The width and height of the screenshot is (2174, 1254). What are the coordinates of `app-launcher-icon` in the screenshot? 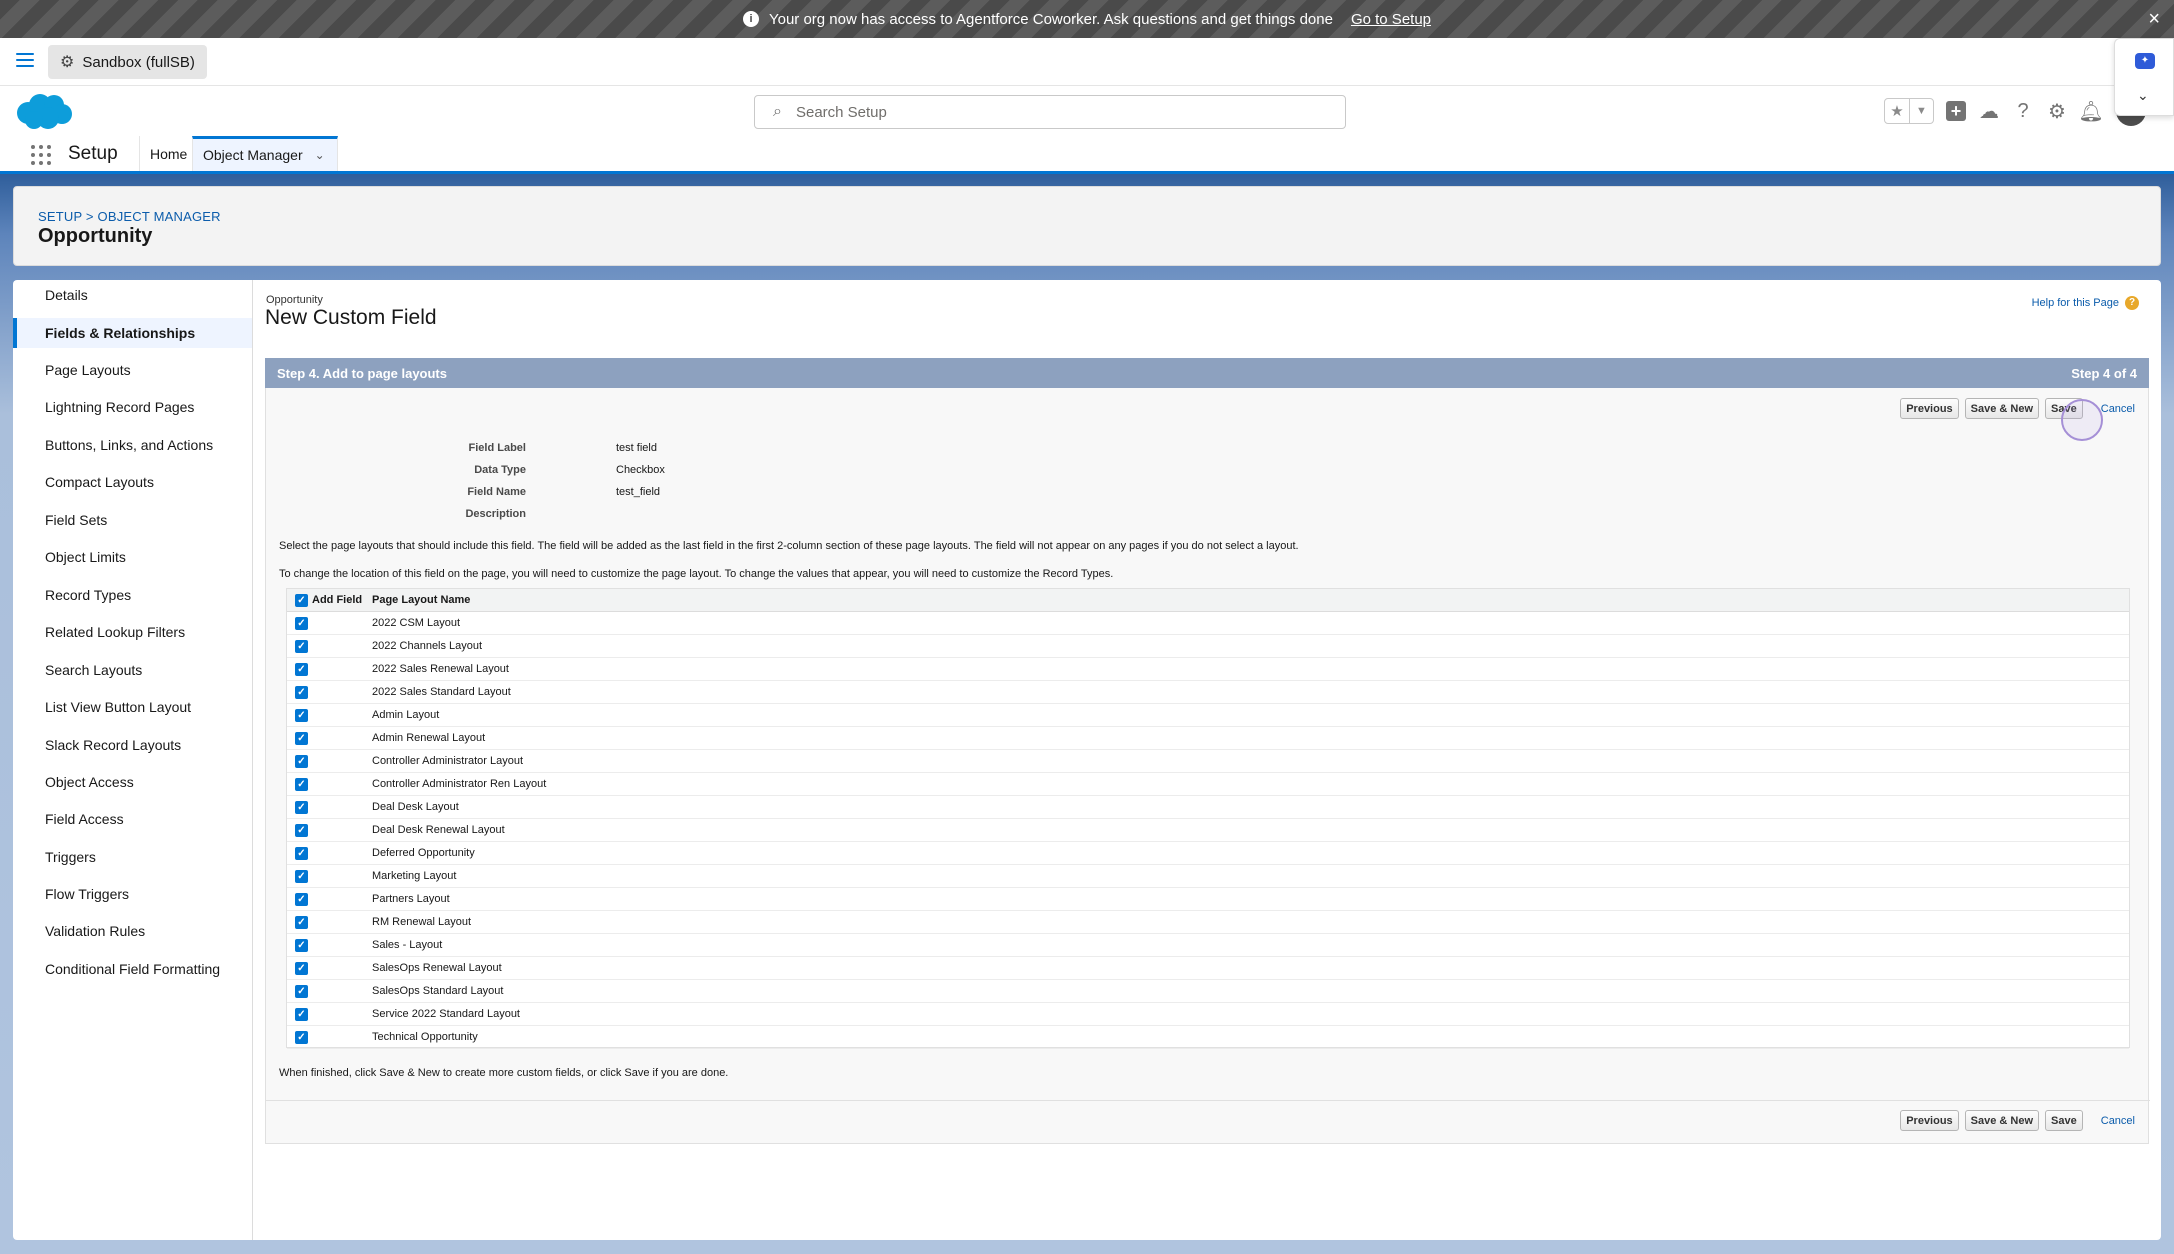 It's located at (41, 155).